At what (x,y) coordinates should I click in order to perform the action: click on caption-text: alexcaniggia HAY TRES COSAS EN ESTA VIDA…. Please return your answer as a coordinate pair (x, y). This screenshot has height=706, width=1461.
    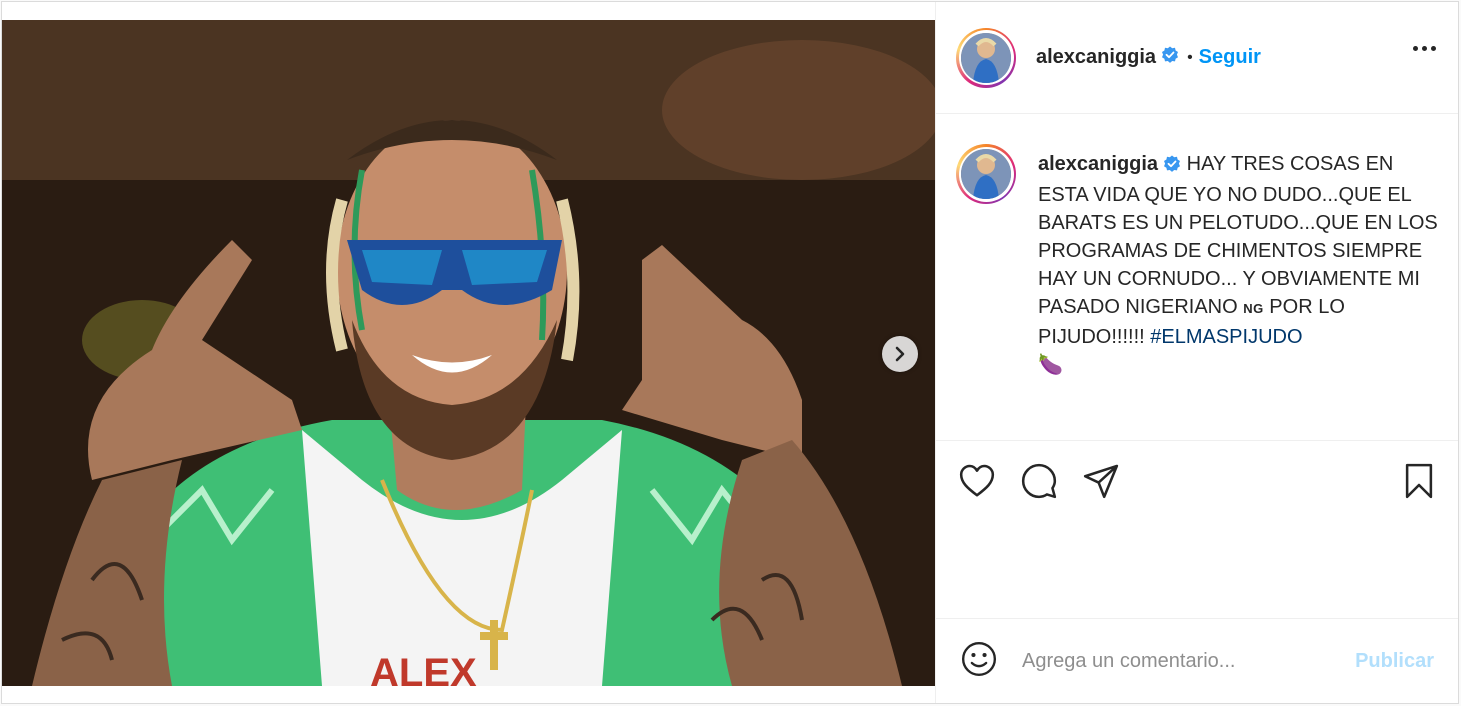
    Looking at the image, I should click on (1238, 295).